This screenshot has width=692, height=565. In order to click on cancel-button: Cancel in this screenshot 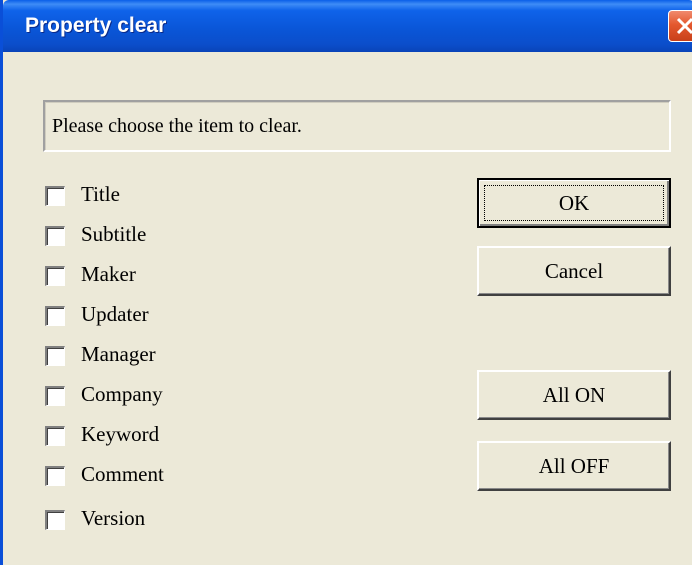, I will do `click(574, 271)`.